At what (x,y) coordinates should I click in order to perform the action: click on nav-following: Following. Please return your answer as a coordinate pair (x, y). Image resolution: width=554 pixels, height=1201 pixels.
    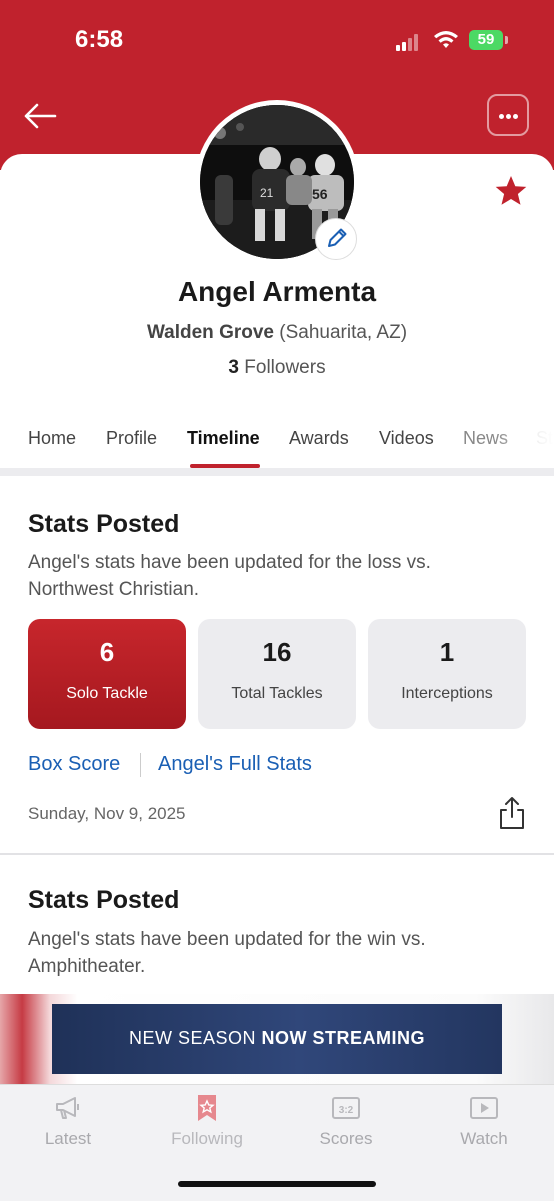
    Looking at the image, I should click on (207, 1121).